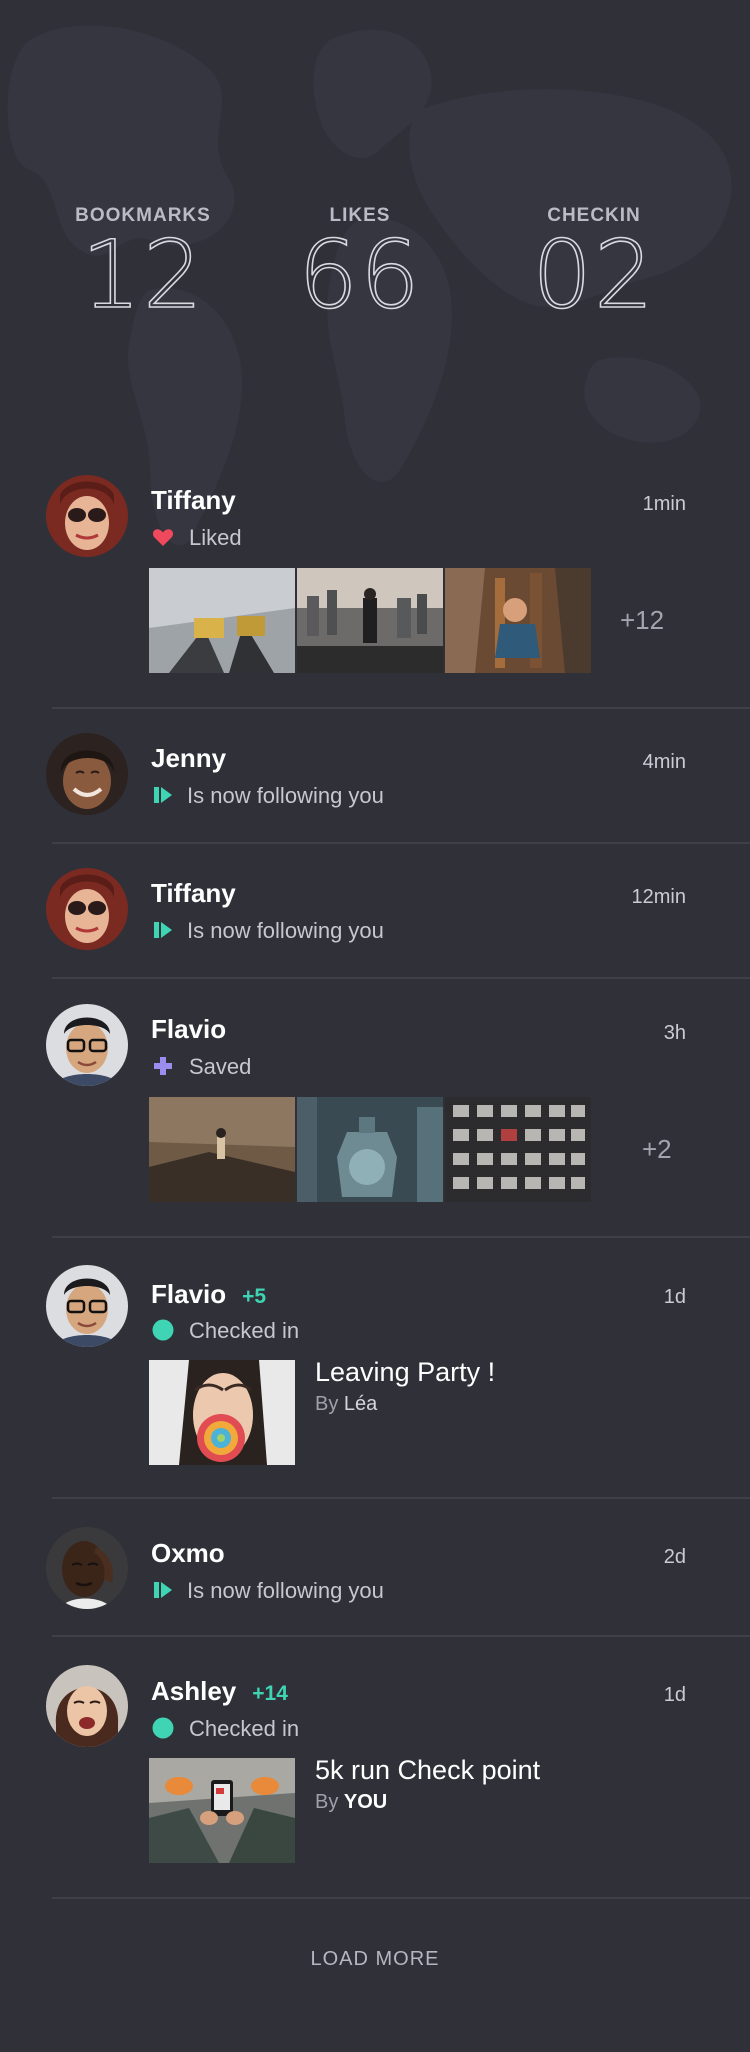 The height and width of the screenshot is (2052, 750). I want to click on activity-action-label: Saved, so click(220, 1066).